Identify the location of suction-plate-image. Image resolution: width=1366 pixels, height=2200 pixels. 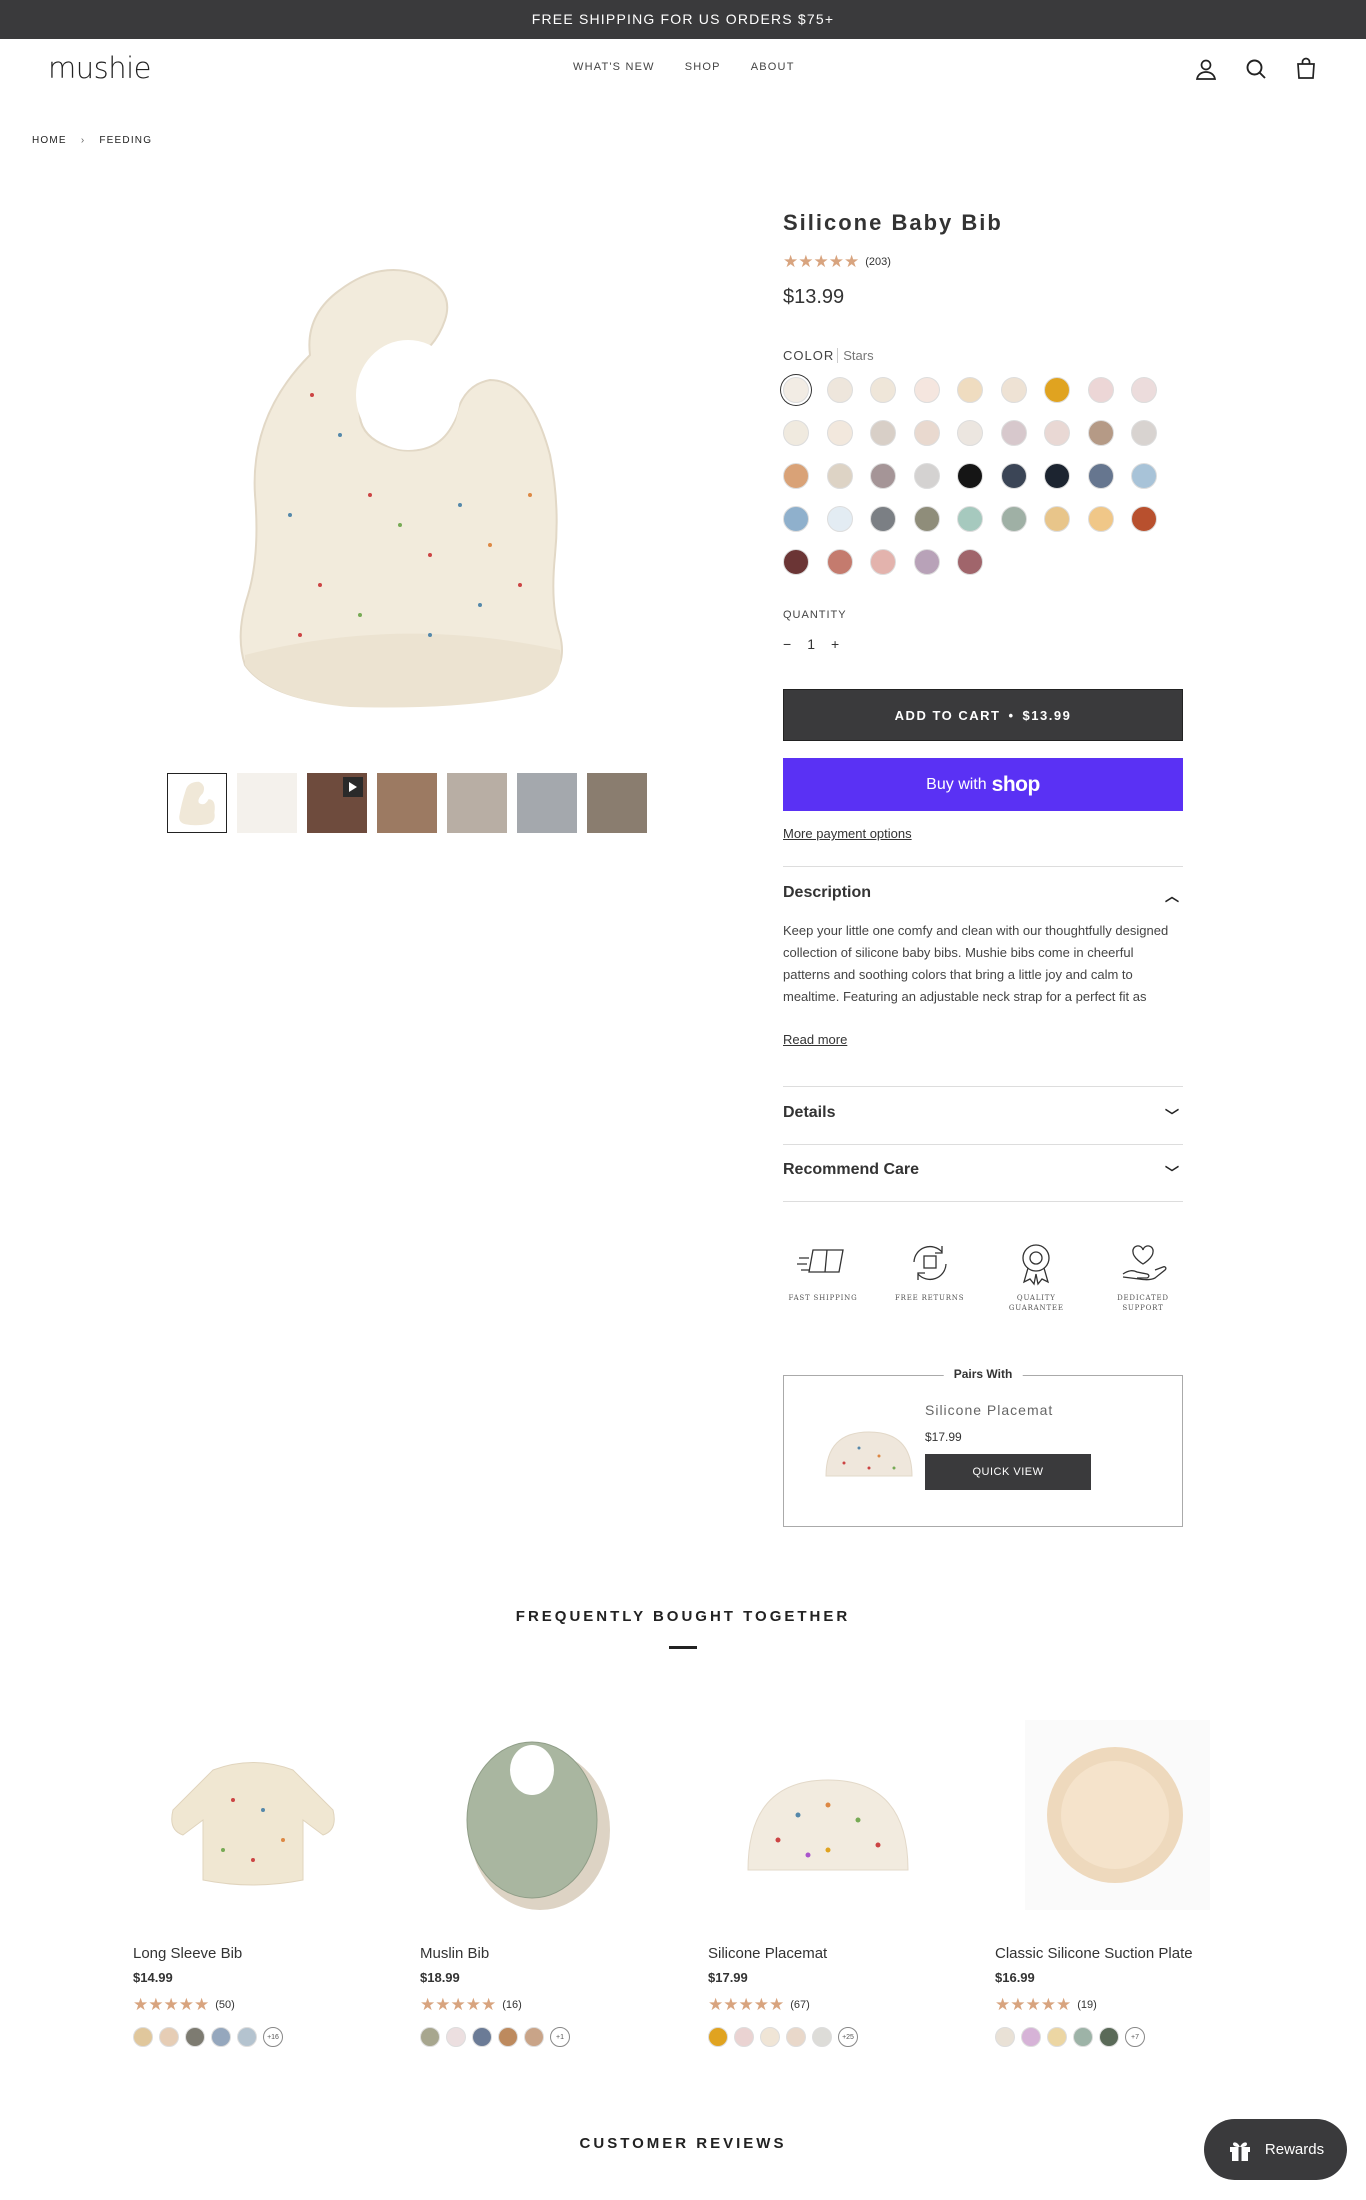
(1115, 1815).